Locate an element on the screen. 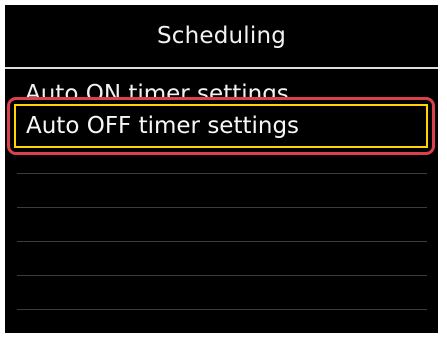 The image size is (447, 338). menu-item-auto-on-timer: Auto ON timer settings is located at coordinates (221, 88).